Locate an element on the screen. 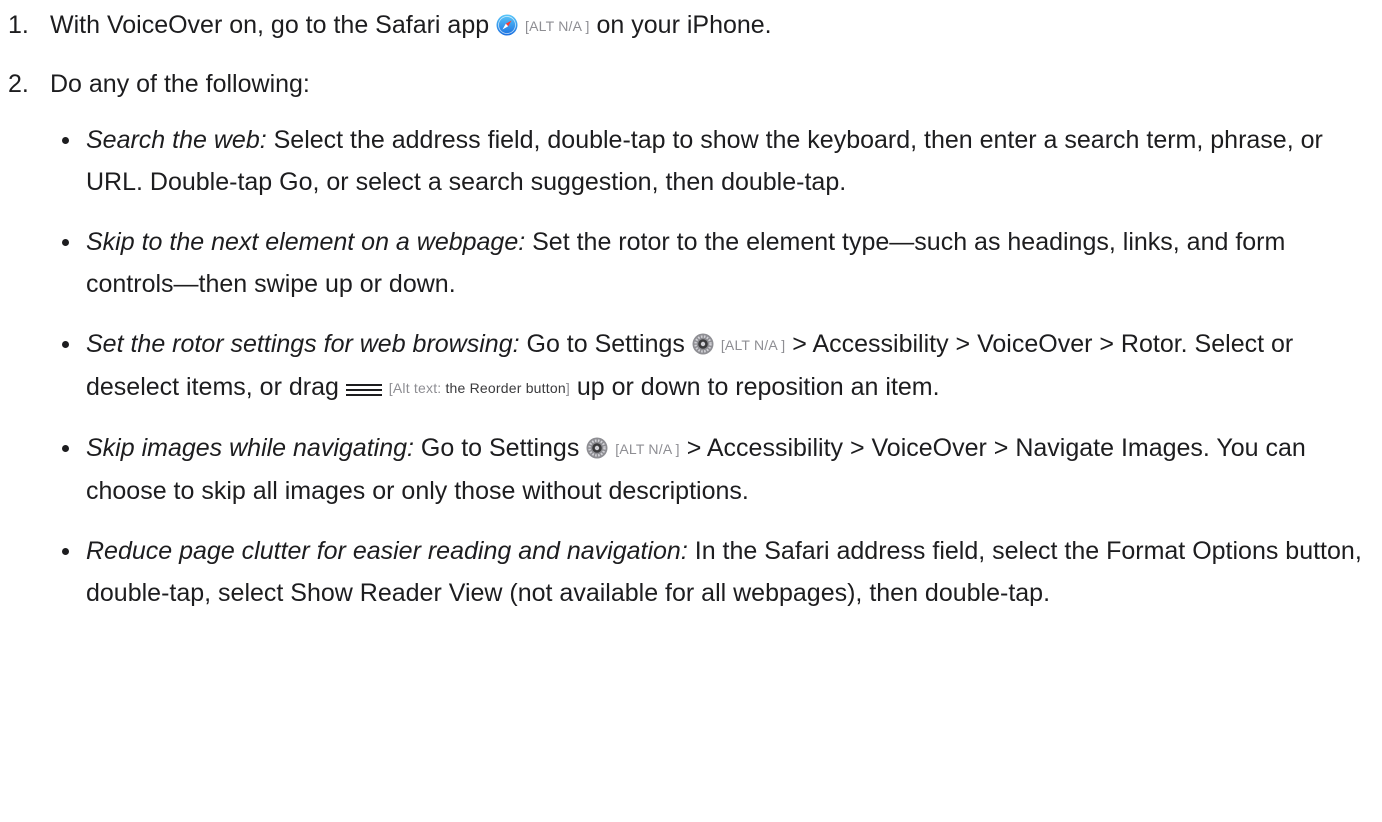 This screenshot has height=822, width=1382. bullet-term: Skip images while navigating: is located at coordinates (250, 448).